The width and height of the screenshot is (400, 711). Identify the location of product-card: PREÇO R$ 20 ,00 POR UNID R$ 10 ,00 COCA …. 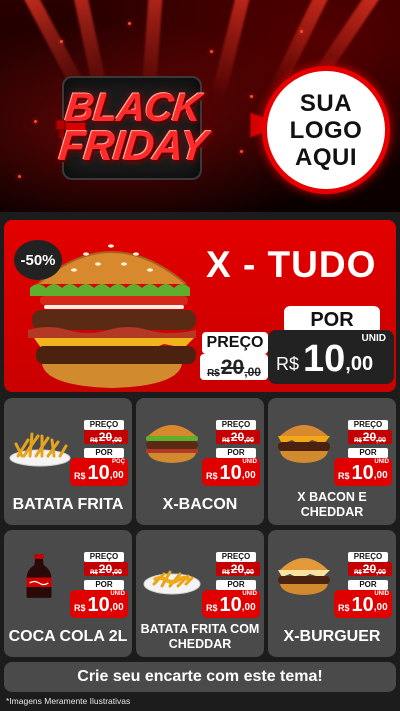
(68, 593).